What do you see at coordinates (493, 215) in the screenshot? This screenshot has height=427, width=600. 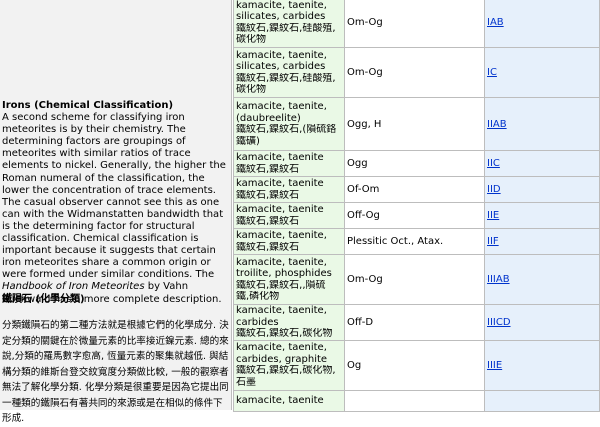 I see `chemical-class-link: IIE` at bounding box center [493, 215].